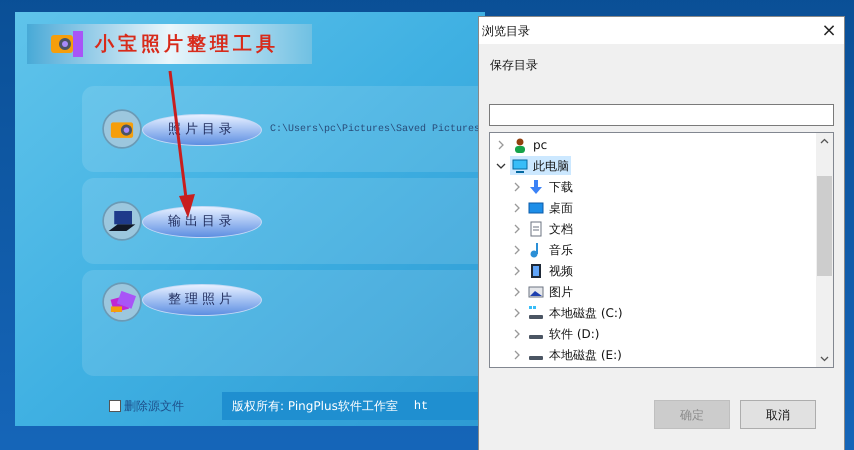 This screenshot has height=450, width=854. Describe the element at coordinates (514, 65) in the screenshot. I see `field-label: 保存目录` at that location.